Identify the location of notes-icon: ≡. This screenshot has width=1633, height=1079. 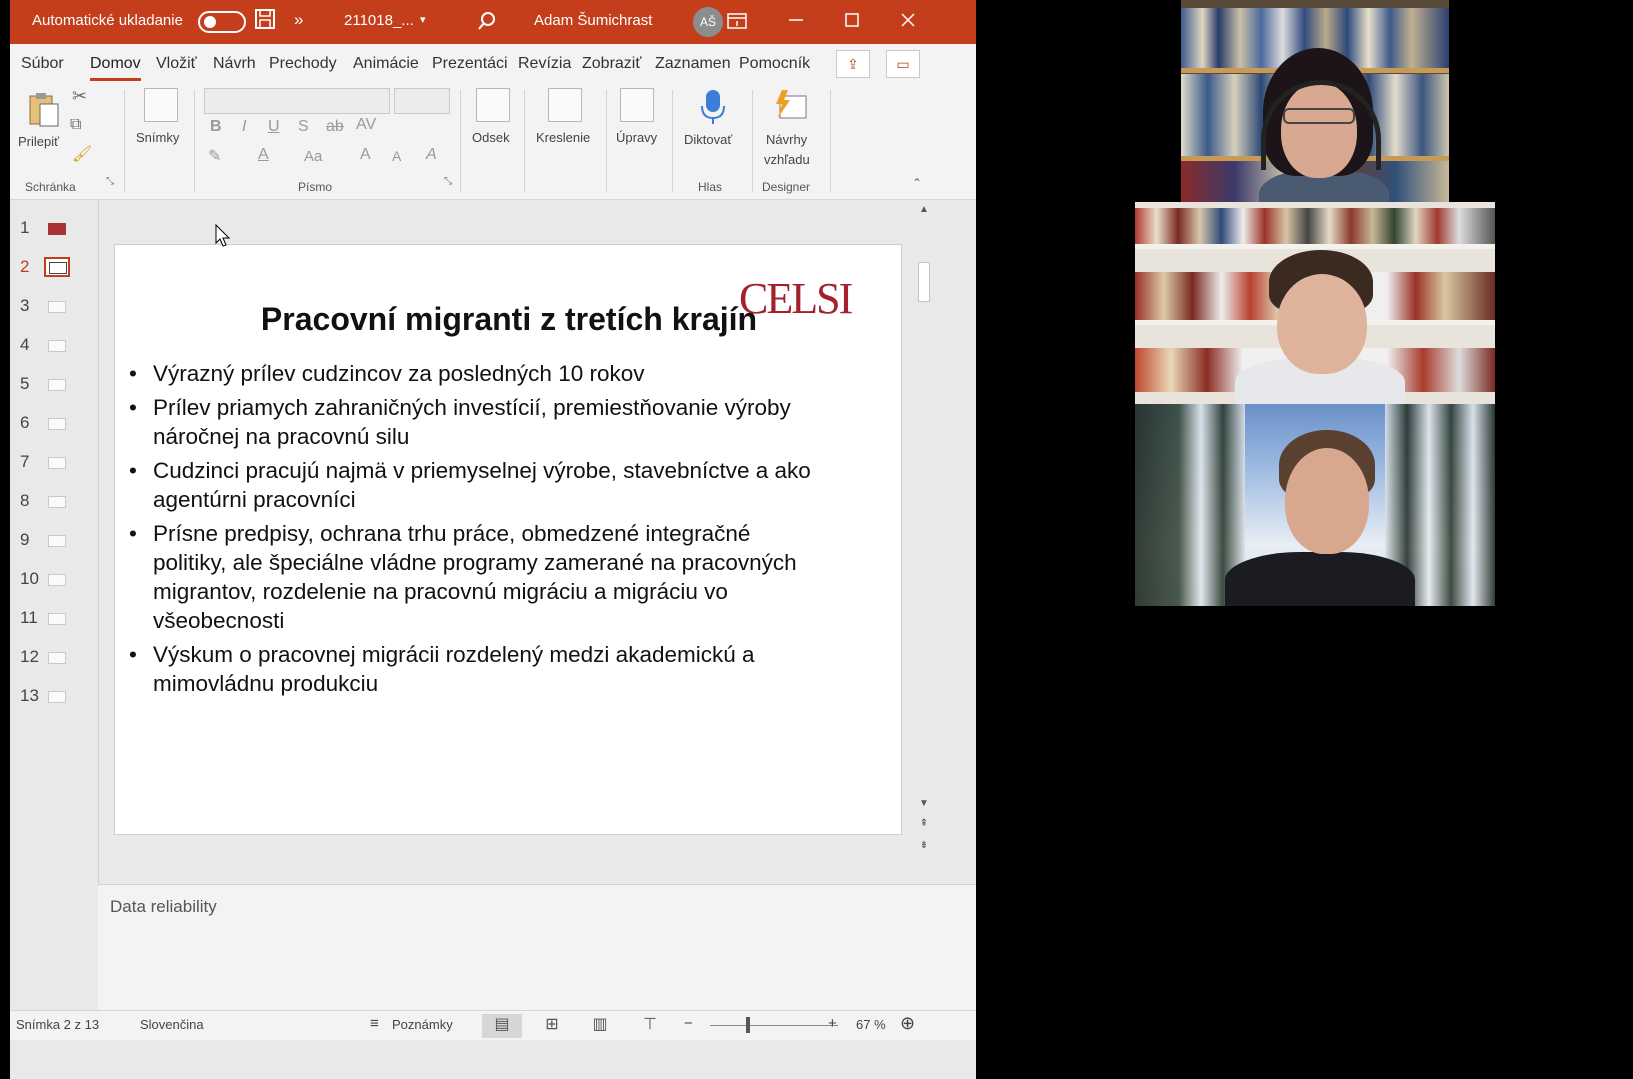
(374, 1023).